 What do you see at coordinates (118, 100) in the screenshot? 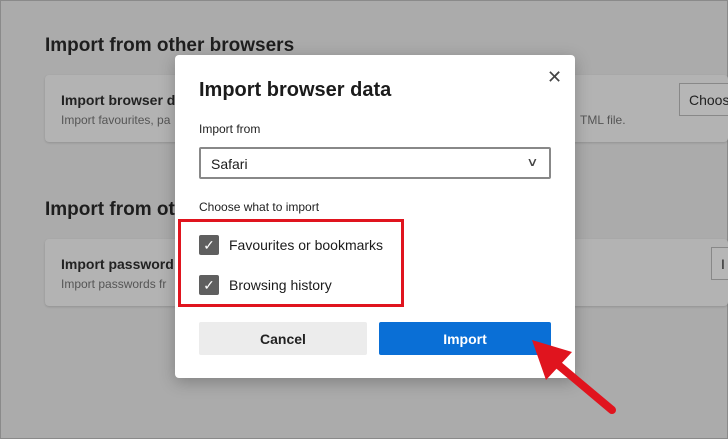
I see `card-title: Import browser d` at bounding box center [118, 100].